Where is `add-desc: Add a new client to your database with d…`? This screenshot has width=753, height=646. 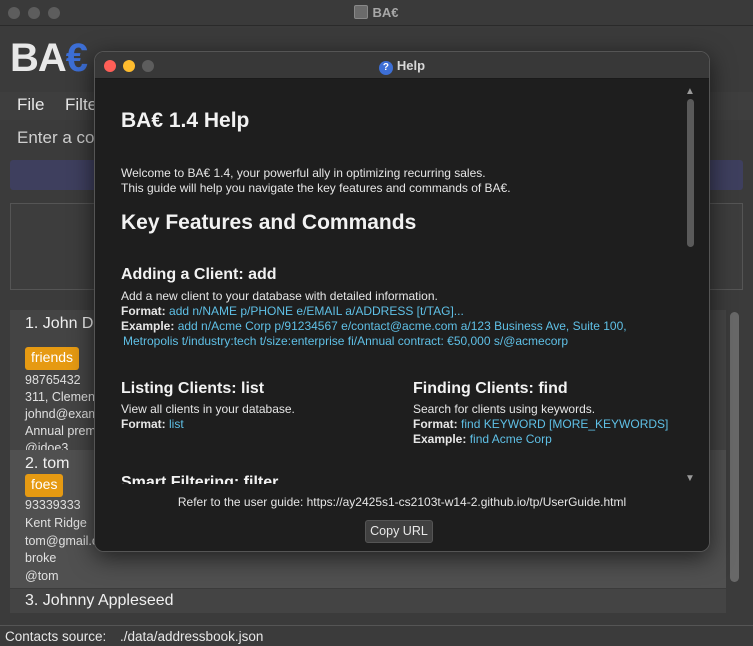
add-desc: Add a new client to your database with d… is located at coordinates (279, 296).